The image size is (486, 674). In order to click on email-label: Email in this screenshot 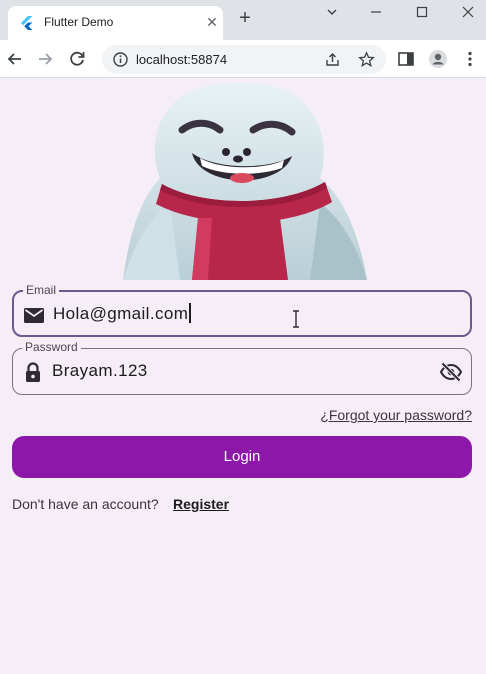, I will do `click(41, 290)`.